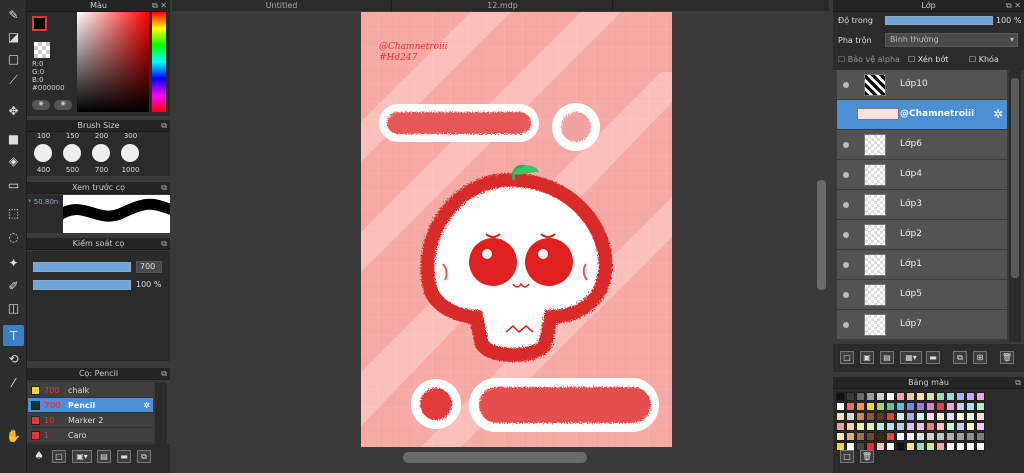  Describe the element at coordinates (847, 357) in the screenshot. I see `new-layer-icon: □` at that location.